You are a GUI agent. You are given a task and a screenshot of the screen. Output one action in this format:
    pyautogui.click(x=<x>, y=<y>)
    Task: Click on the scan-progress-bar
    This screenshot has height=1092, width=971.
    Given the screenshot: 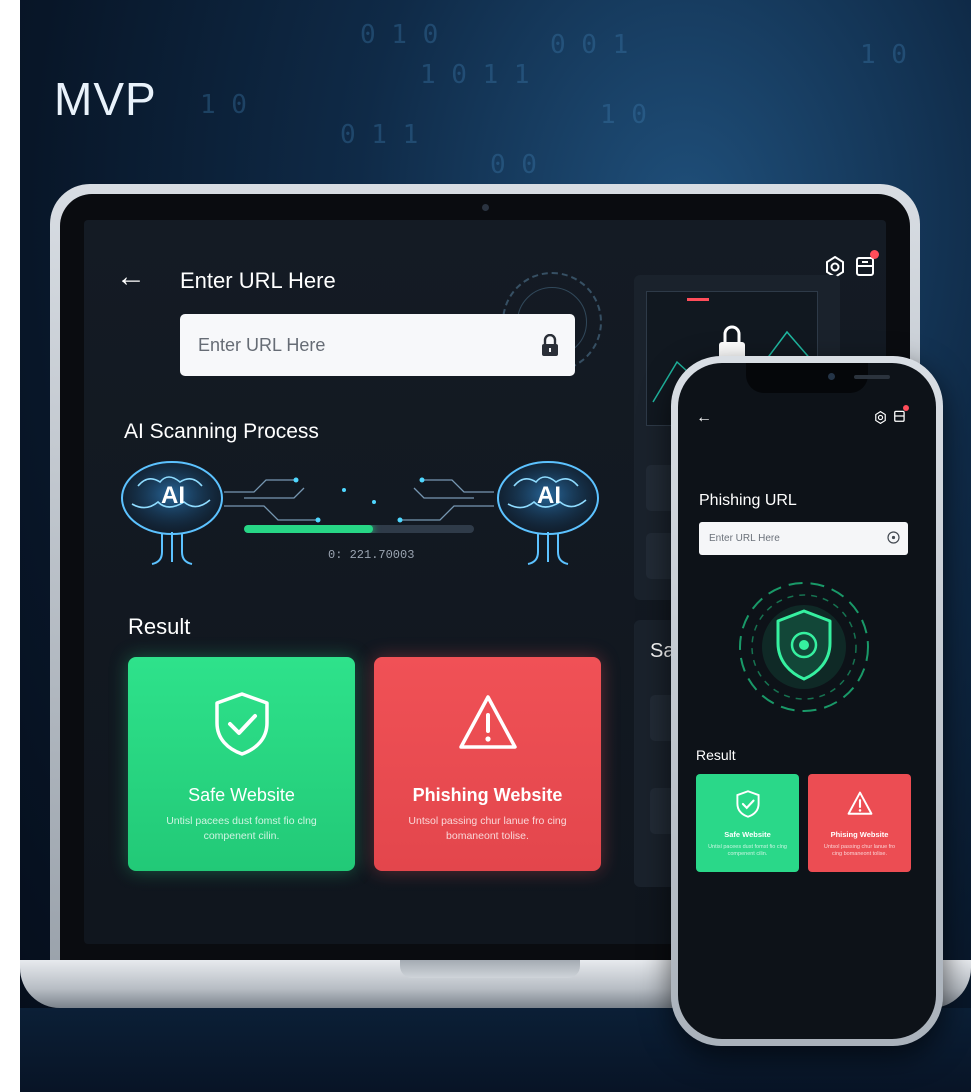 What is the action you would take?
    pyautogui.click(x=359, y=529)
    